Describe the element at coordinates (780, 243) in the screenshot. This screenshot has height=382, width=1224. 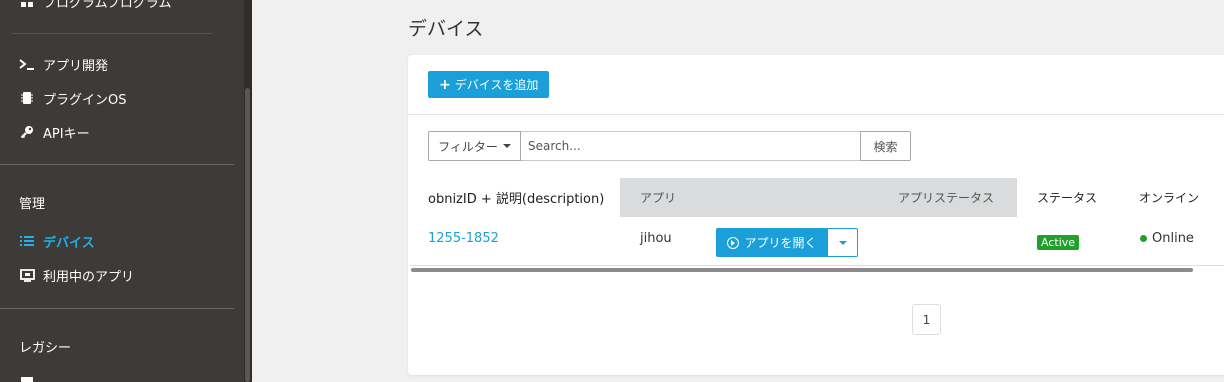
I see `open-app-label: アプリを開く` at that location.